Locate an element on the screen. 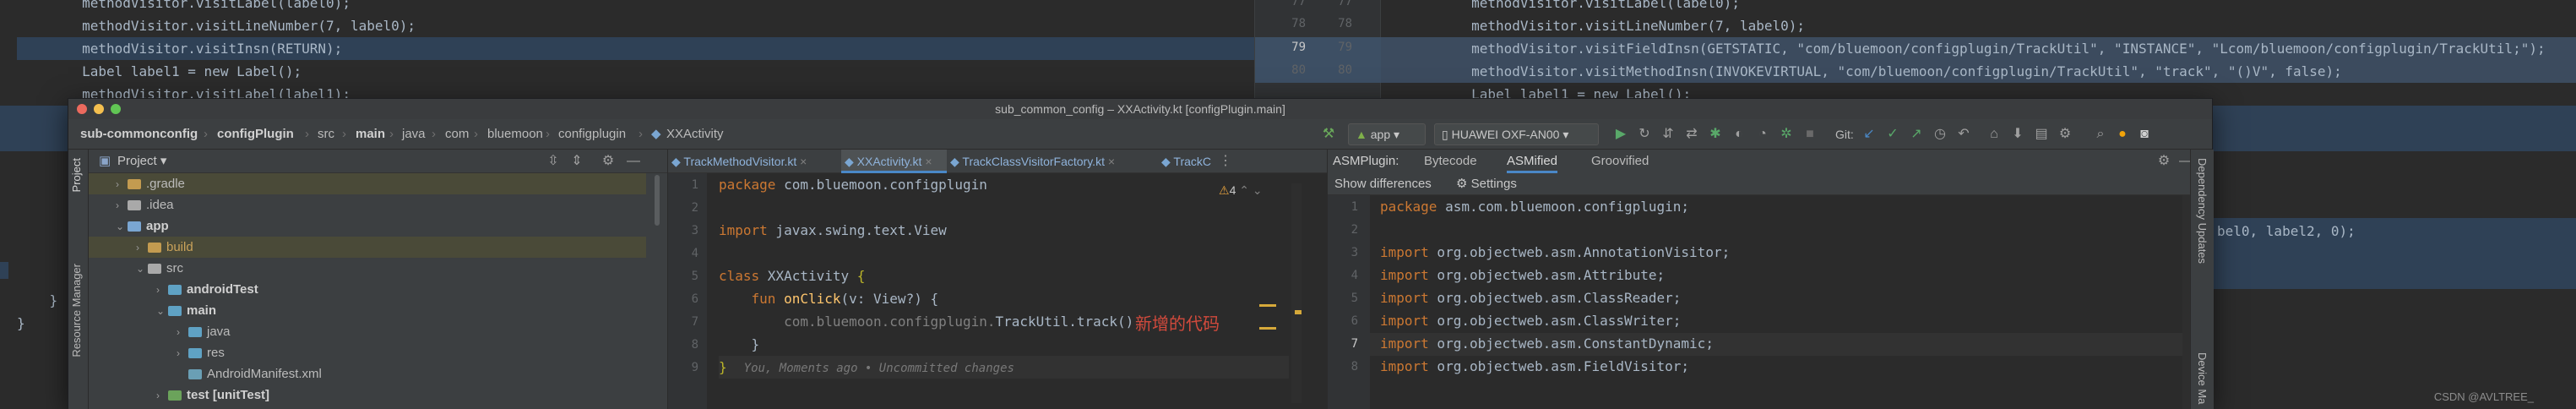  coverage-icon: ◐ is located at coordinates (1739, 134).